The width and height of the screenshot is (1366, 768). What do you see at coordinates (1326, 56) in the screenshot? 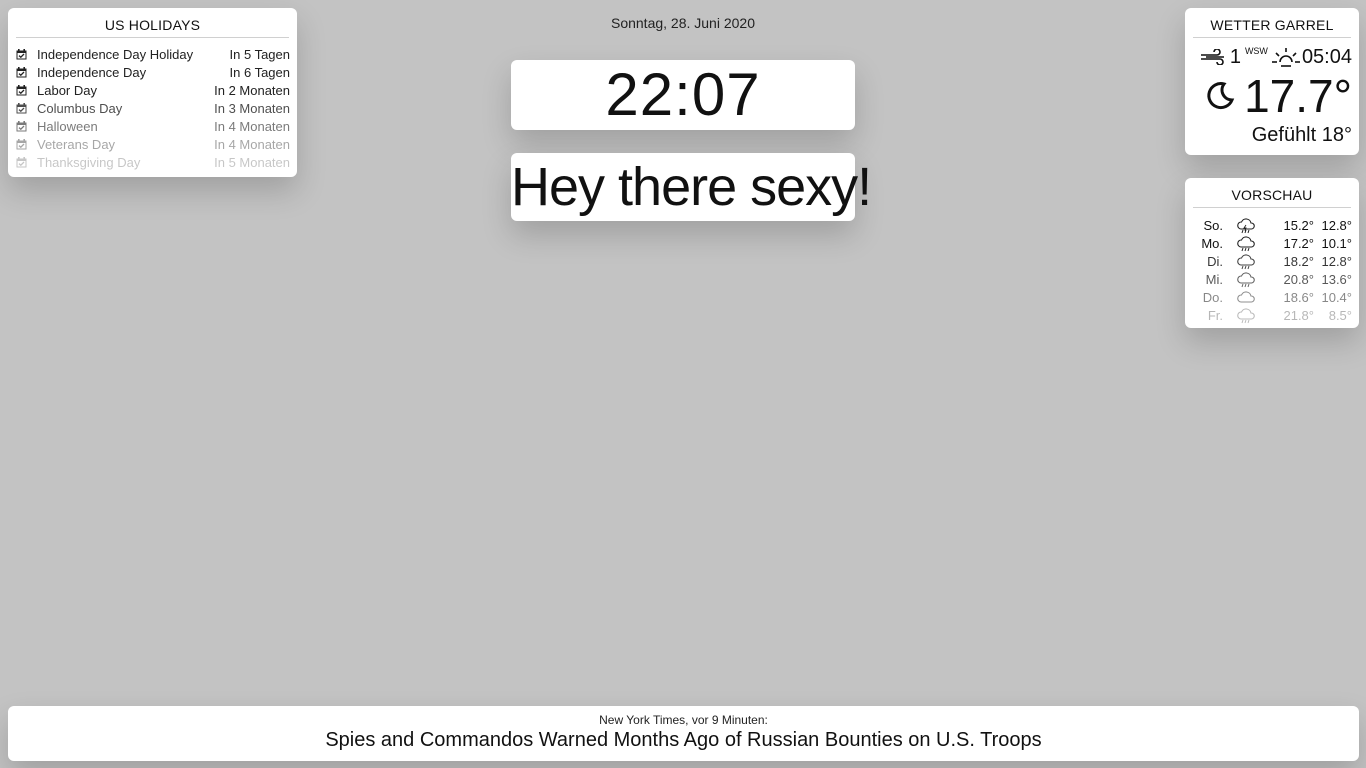
I see `sunrise-time: 05:04` at bounding box center [1326, 56].